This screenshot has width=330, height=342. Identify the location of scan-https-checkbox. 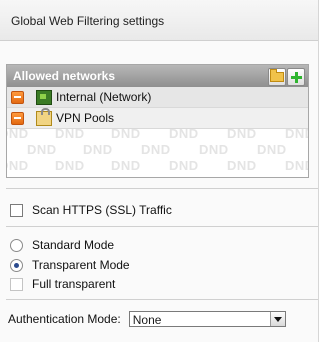
(16, 210).